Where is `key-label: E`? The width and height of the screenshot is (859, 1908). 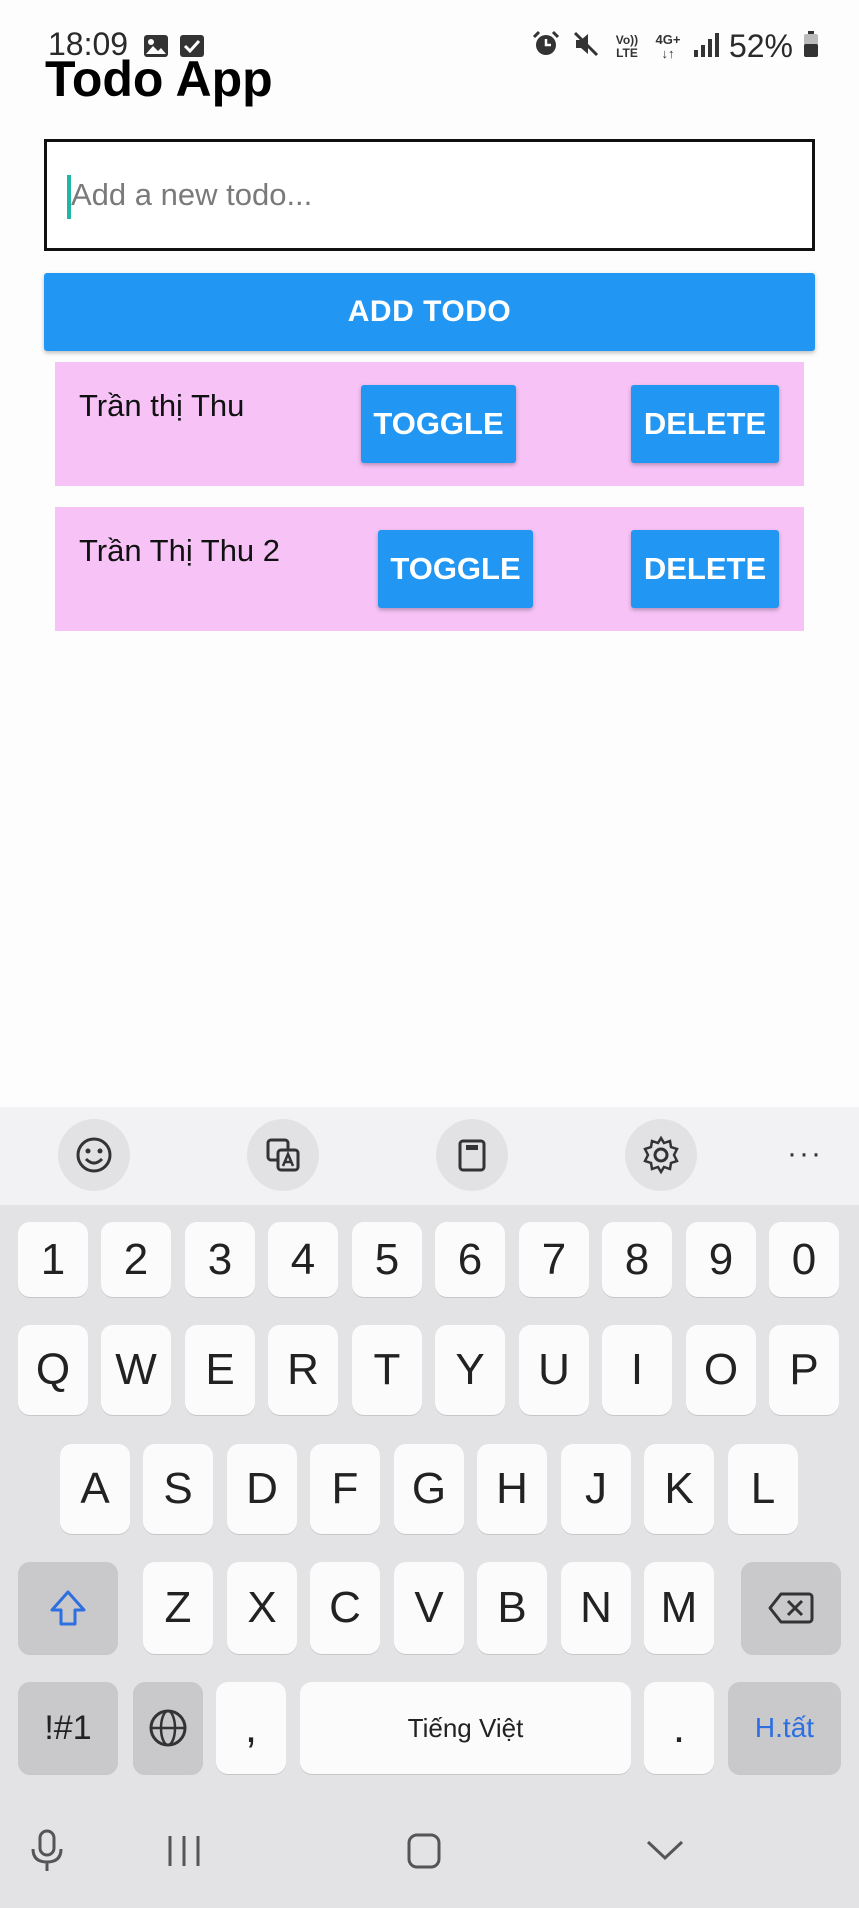 key-label: E is located at coordinates (220, 1369).